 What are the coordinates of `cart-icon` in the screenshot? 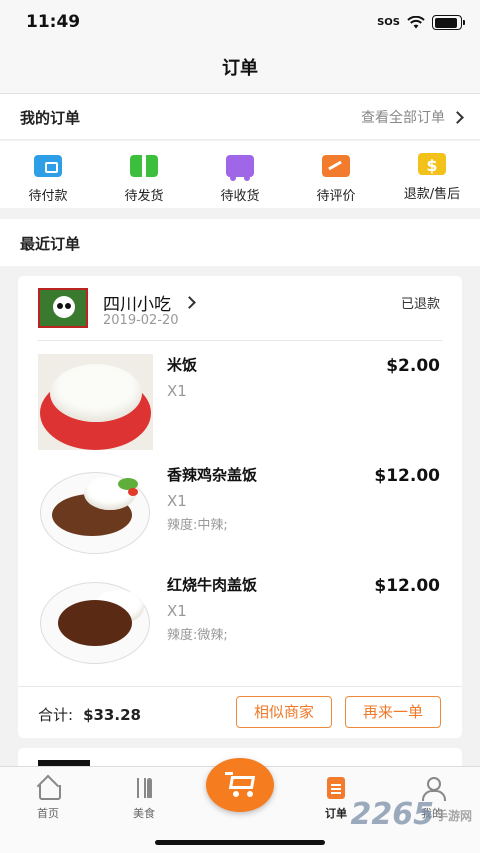 It's located at (240, 784).